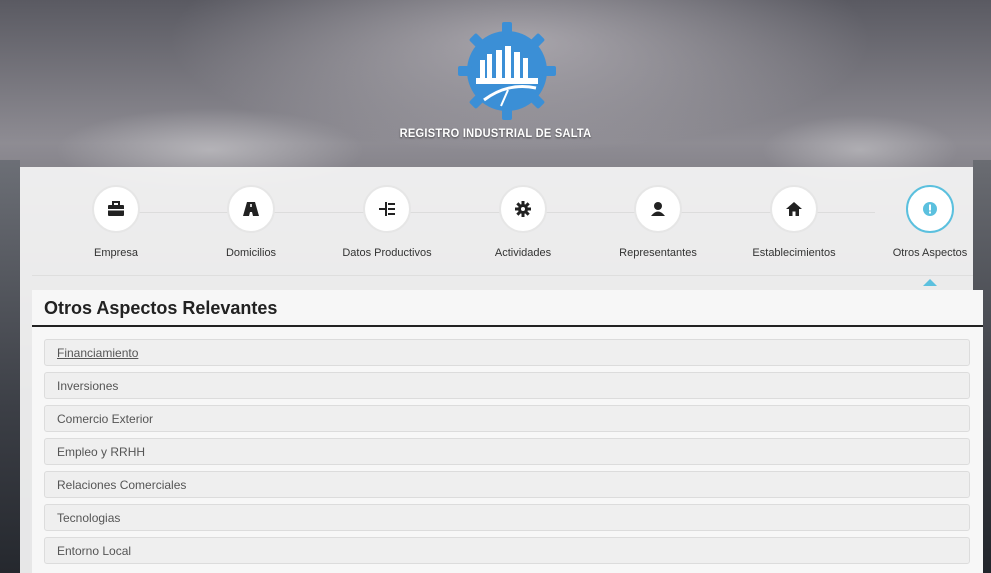  I want to click on list-item-financiamiento: Financiamiento, so click(507, 352).